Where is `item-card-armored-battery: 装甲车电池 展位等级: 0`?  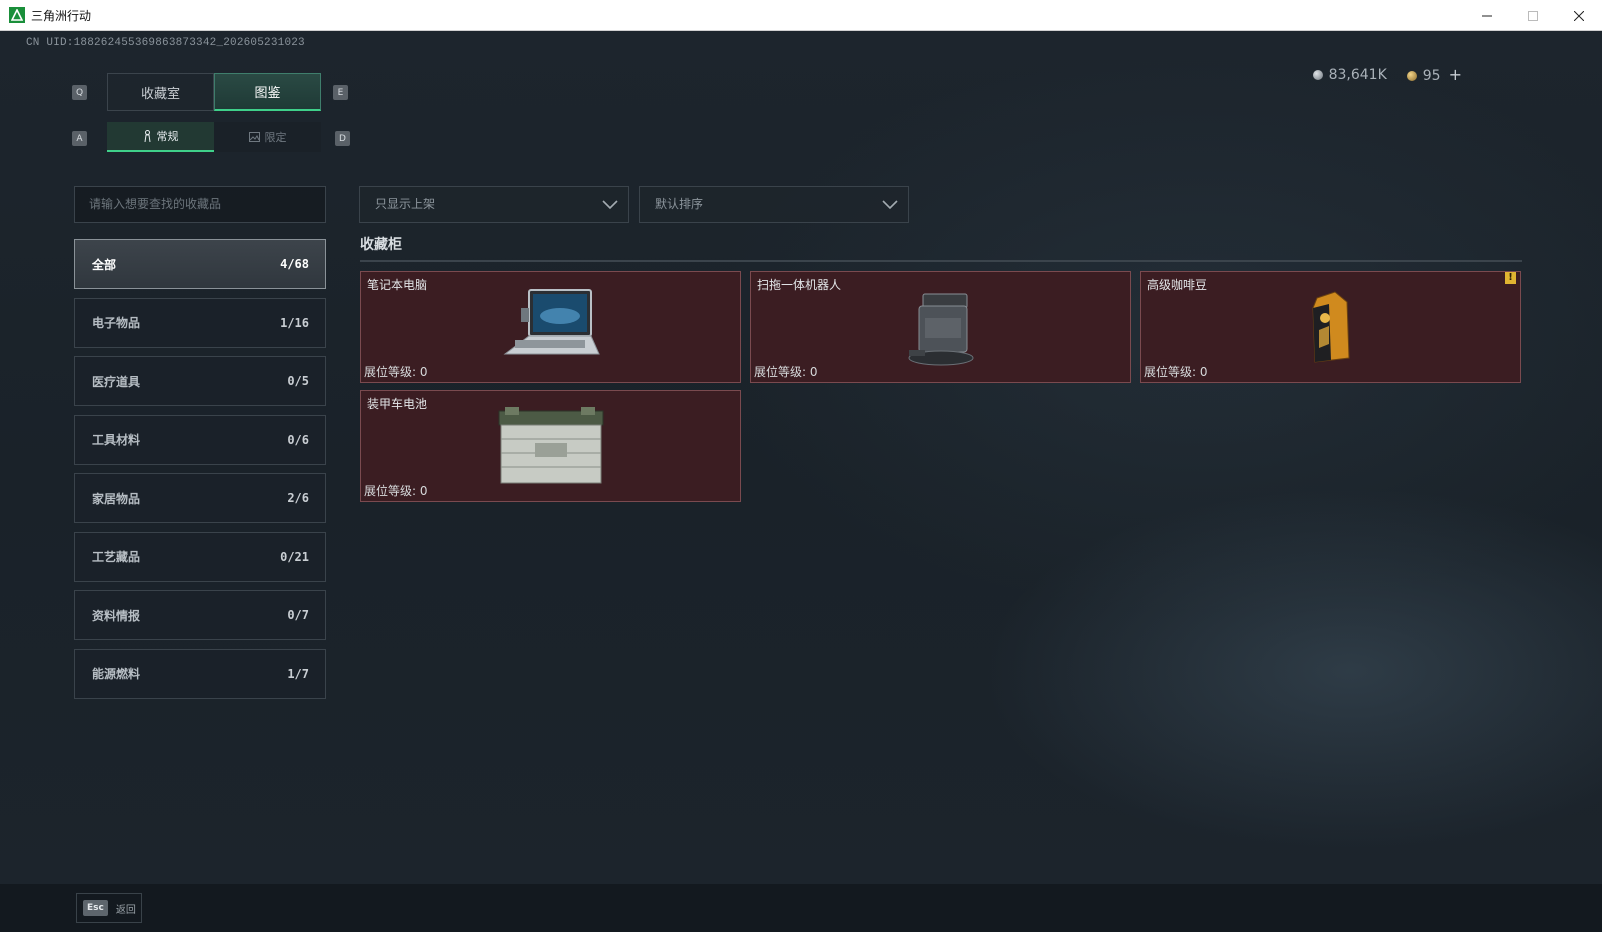
item-card-armored-battery: 装甲车电池 展位等级: 0 is located at coordinates (550, 446).